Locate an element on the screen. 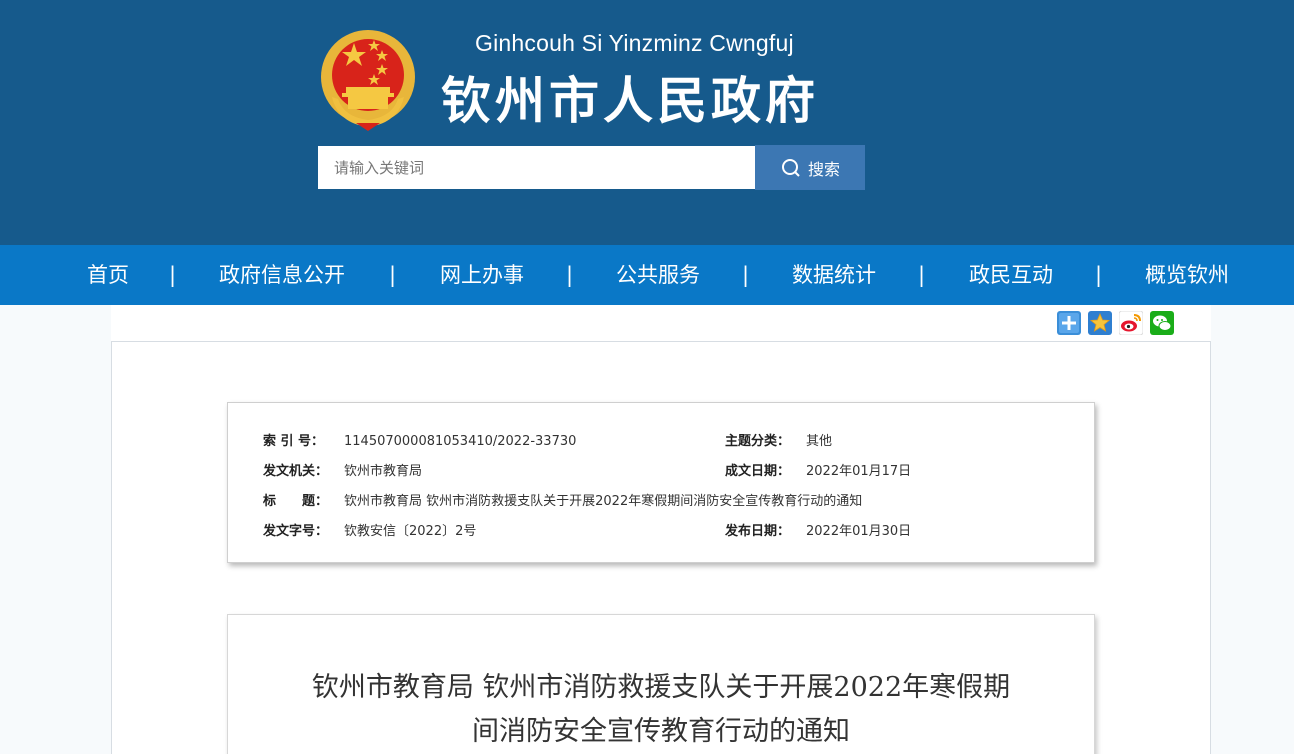 The width and height of the screenshot is (1294, 754). site-title: 钦州市人民政府 is located at coordinates (630, 101).